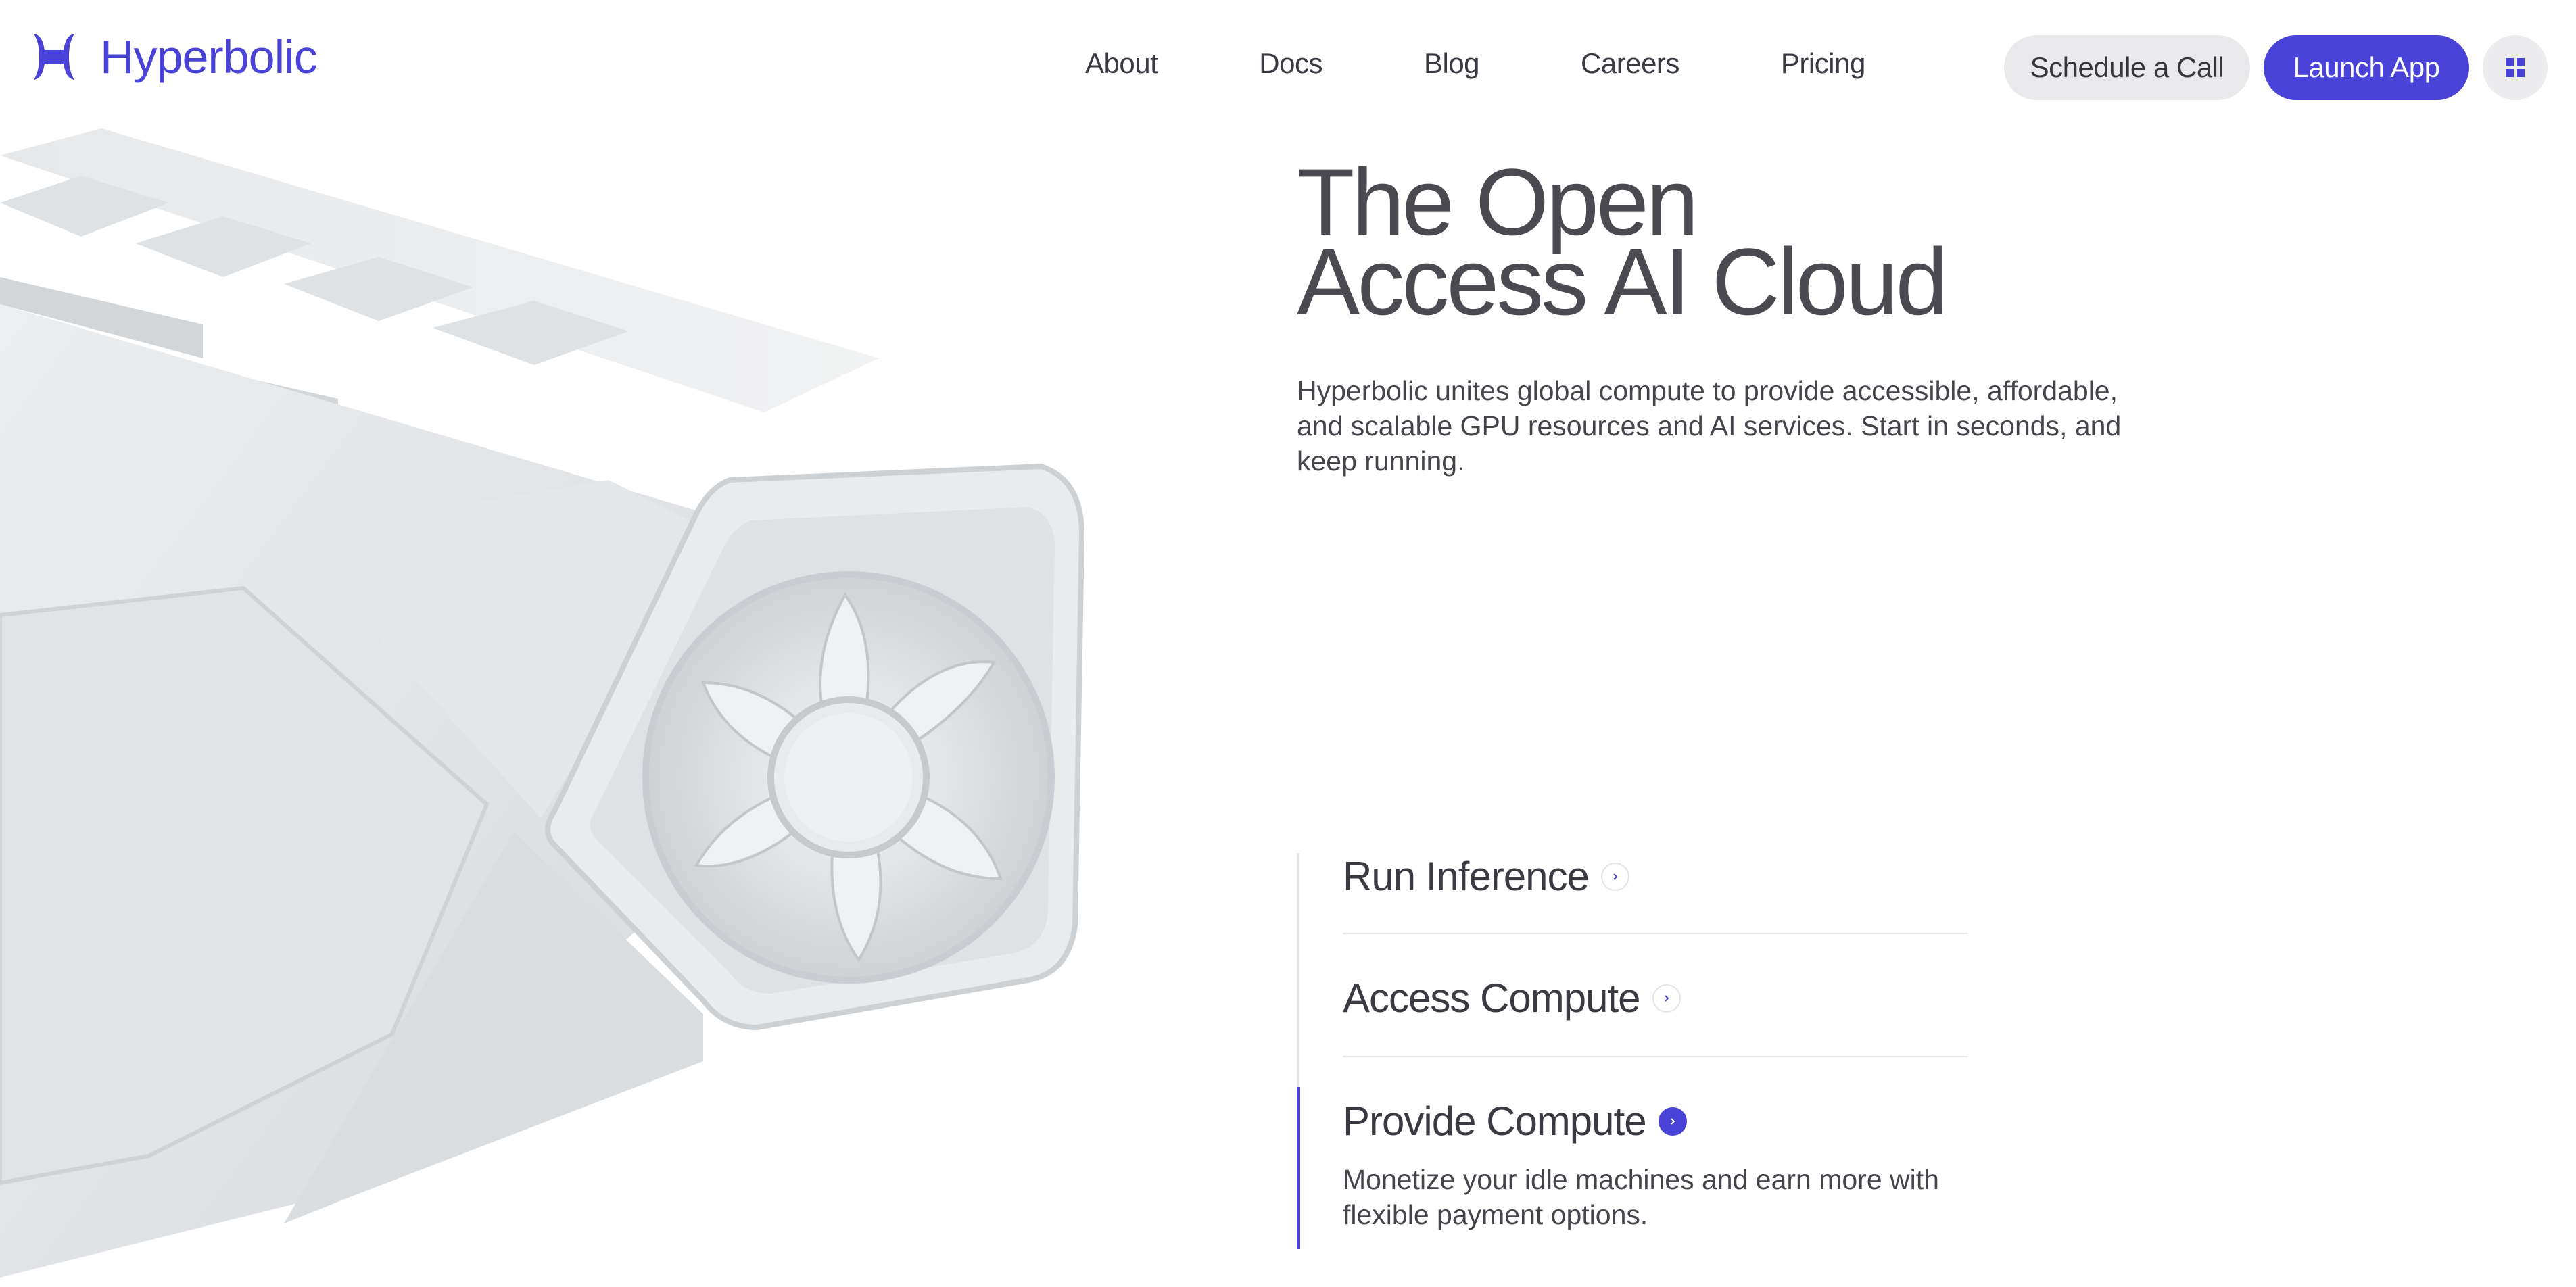  I want to click on grid-icon, so click(2515, 68).